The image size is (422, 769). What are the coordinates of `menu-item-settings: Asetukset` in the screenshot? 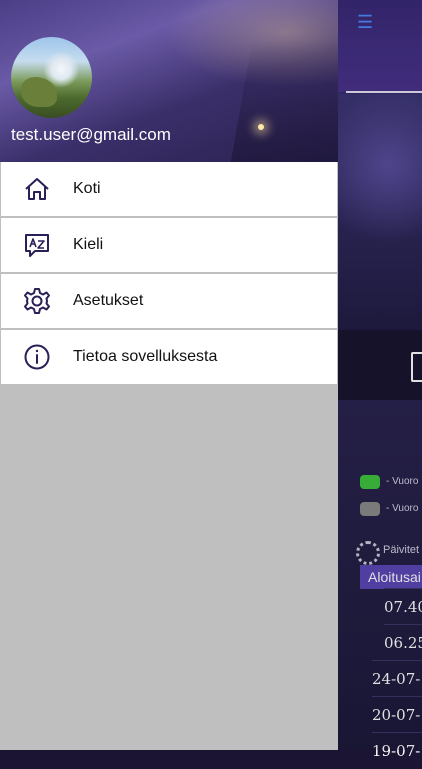 It's located at (169, 301).